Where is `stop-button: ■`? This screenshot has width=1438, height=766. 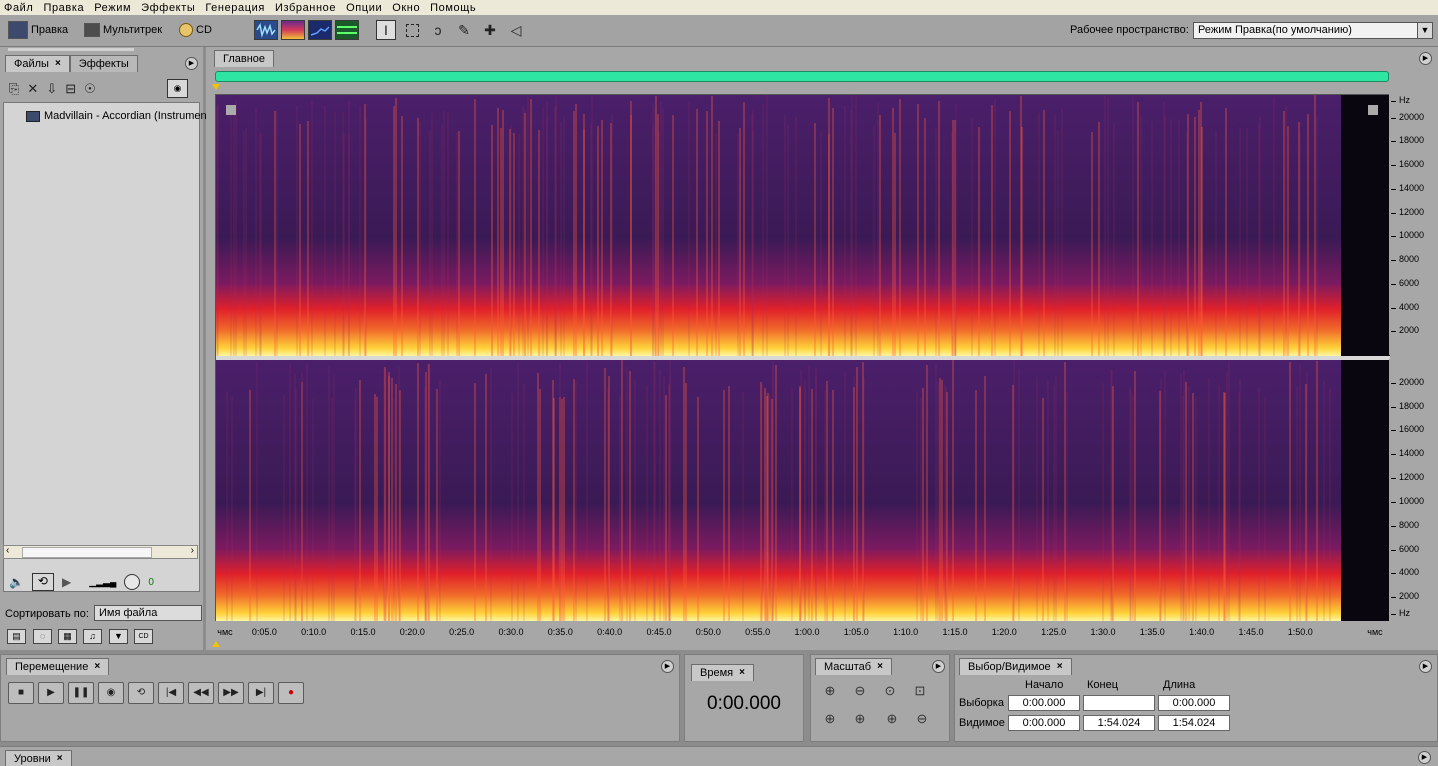 stop-button: ■ is located at coordinates (21, 693).